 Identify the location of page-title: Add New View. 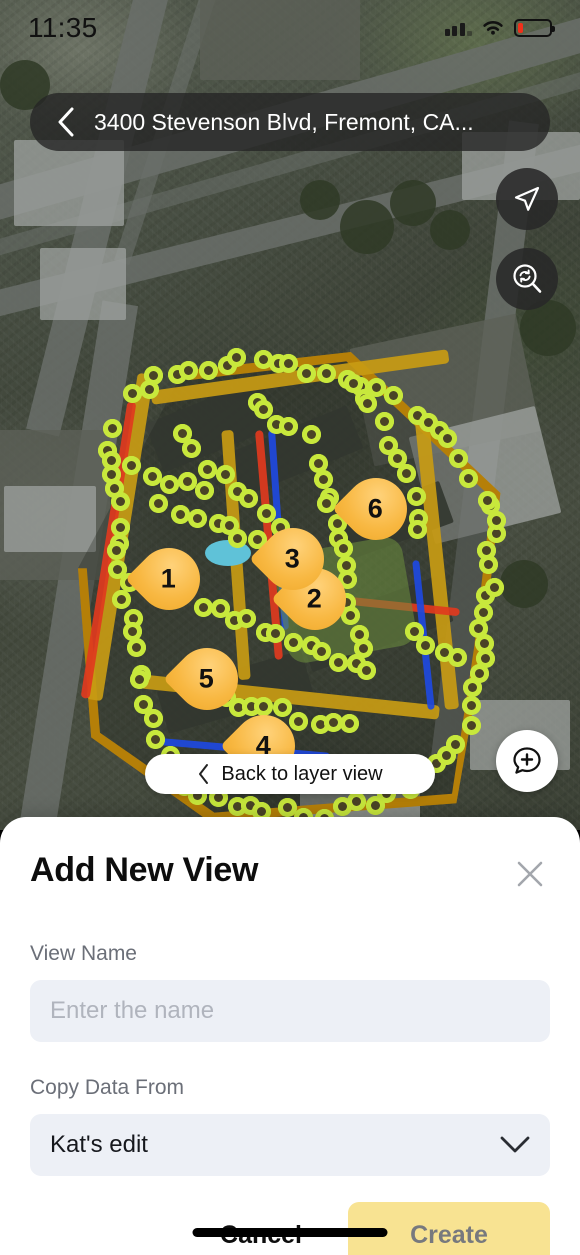
(144, 870).